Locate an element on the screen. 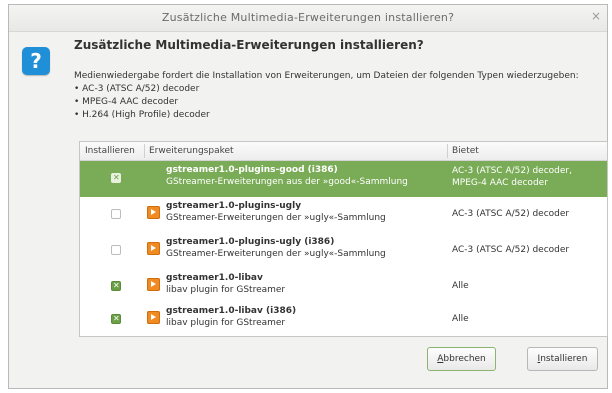 This screenshot has width=612, height=393. cancel-button: Abbrechen is located at coordinates (461, 359).